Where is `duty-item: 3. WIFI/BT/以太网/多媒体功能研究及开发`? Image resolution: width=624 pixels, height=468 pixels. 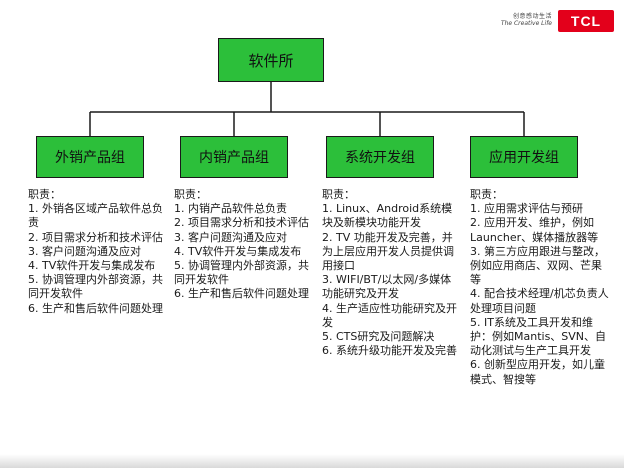 duty-item: 3. WIFI/BT/以太网/多媒体功能研究及开发 is located at coordinates (387, 287).